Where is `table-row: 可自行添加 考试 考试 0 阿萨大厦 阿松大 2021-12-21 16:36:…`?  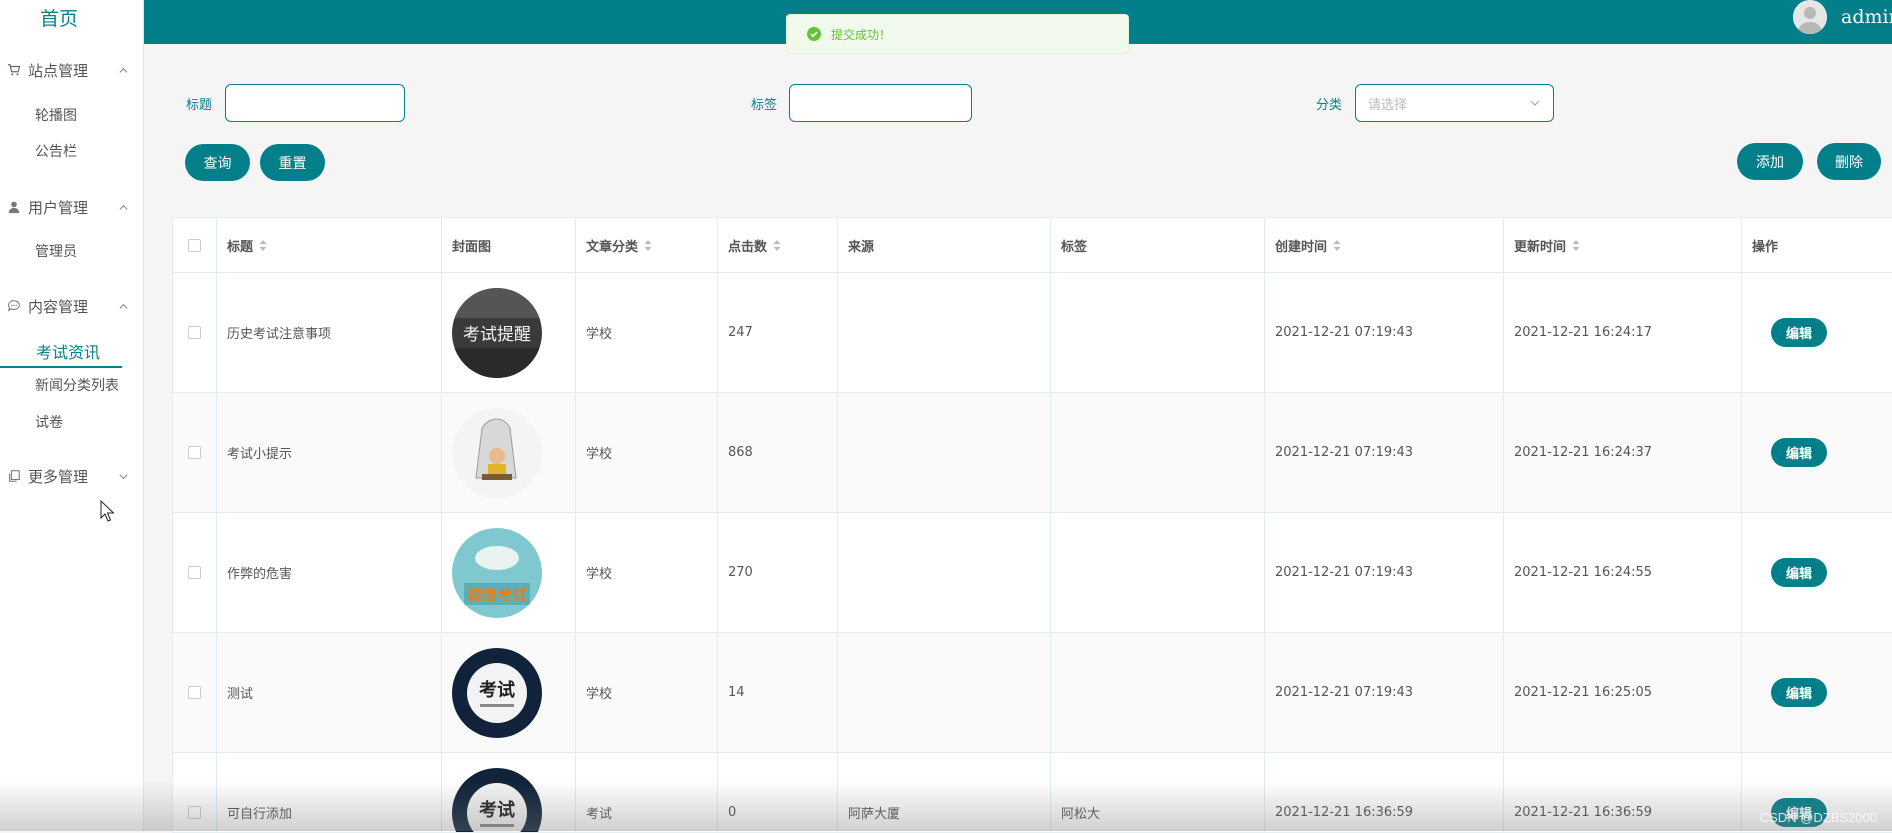
table-row: 可自行添加 考试 考试 0 阿萨大厦 阿松大 2021-12-21 16:36:… is located at coordinates (1032, 793).